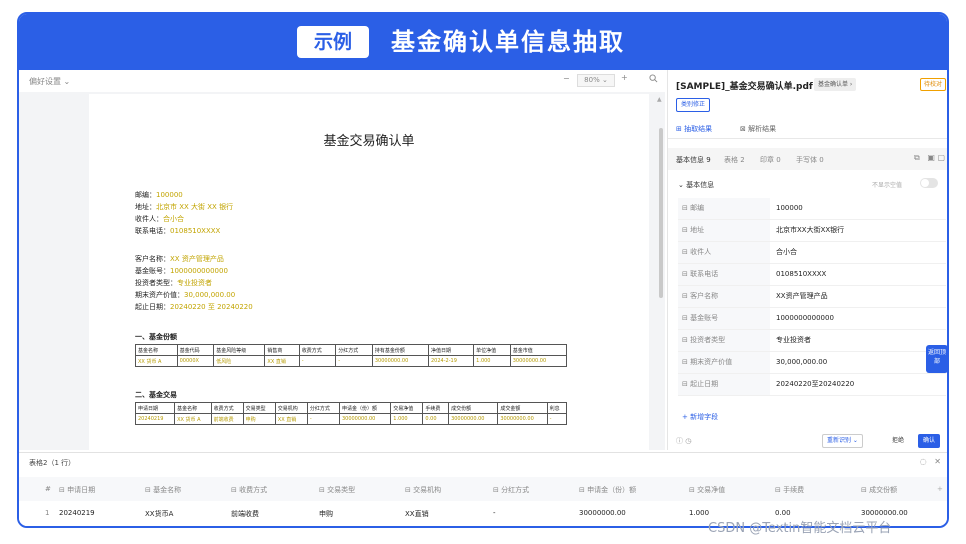 The image size is (966, 544). What do you see at coordinates (724, 230) in the screenshot?
I see `field-label: ⊟ 地址` at bounding box center [724, 230].